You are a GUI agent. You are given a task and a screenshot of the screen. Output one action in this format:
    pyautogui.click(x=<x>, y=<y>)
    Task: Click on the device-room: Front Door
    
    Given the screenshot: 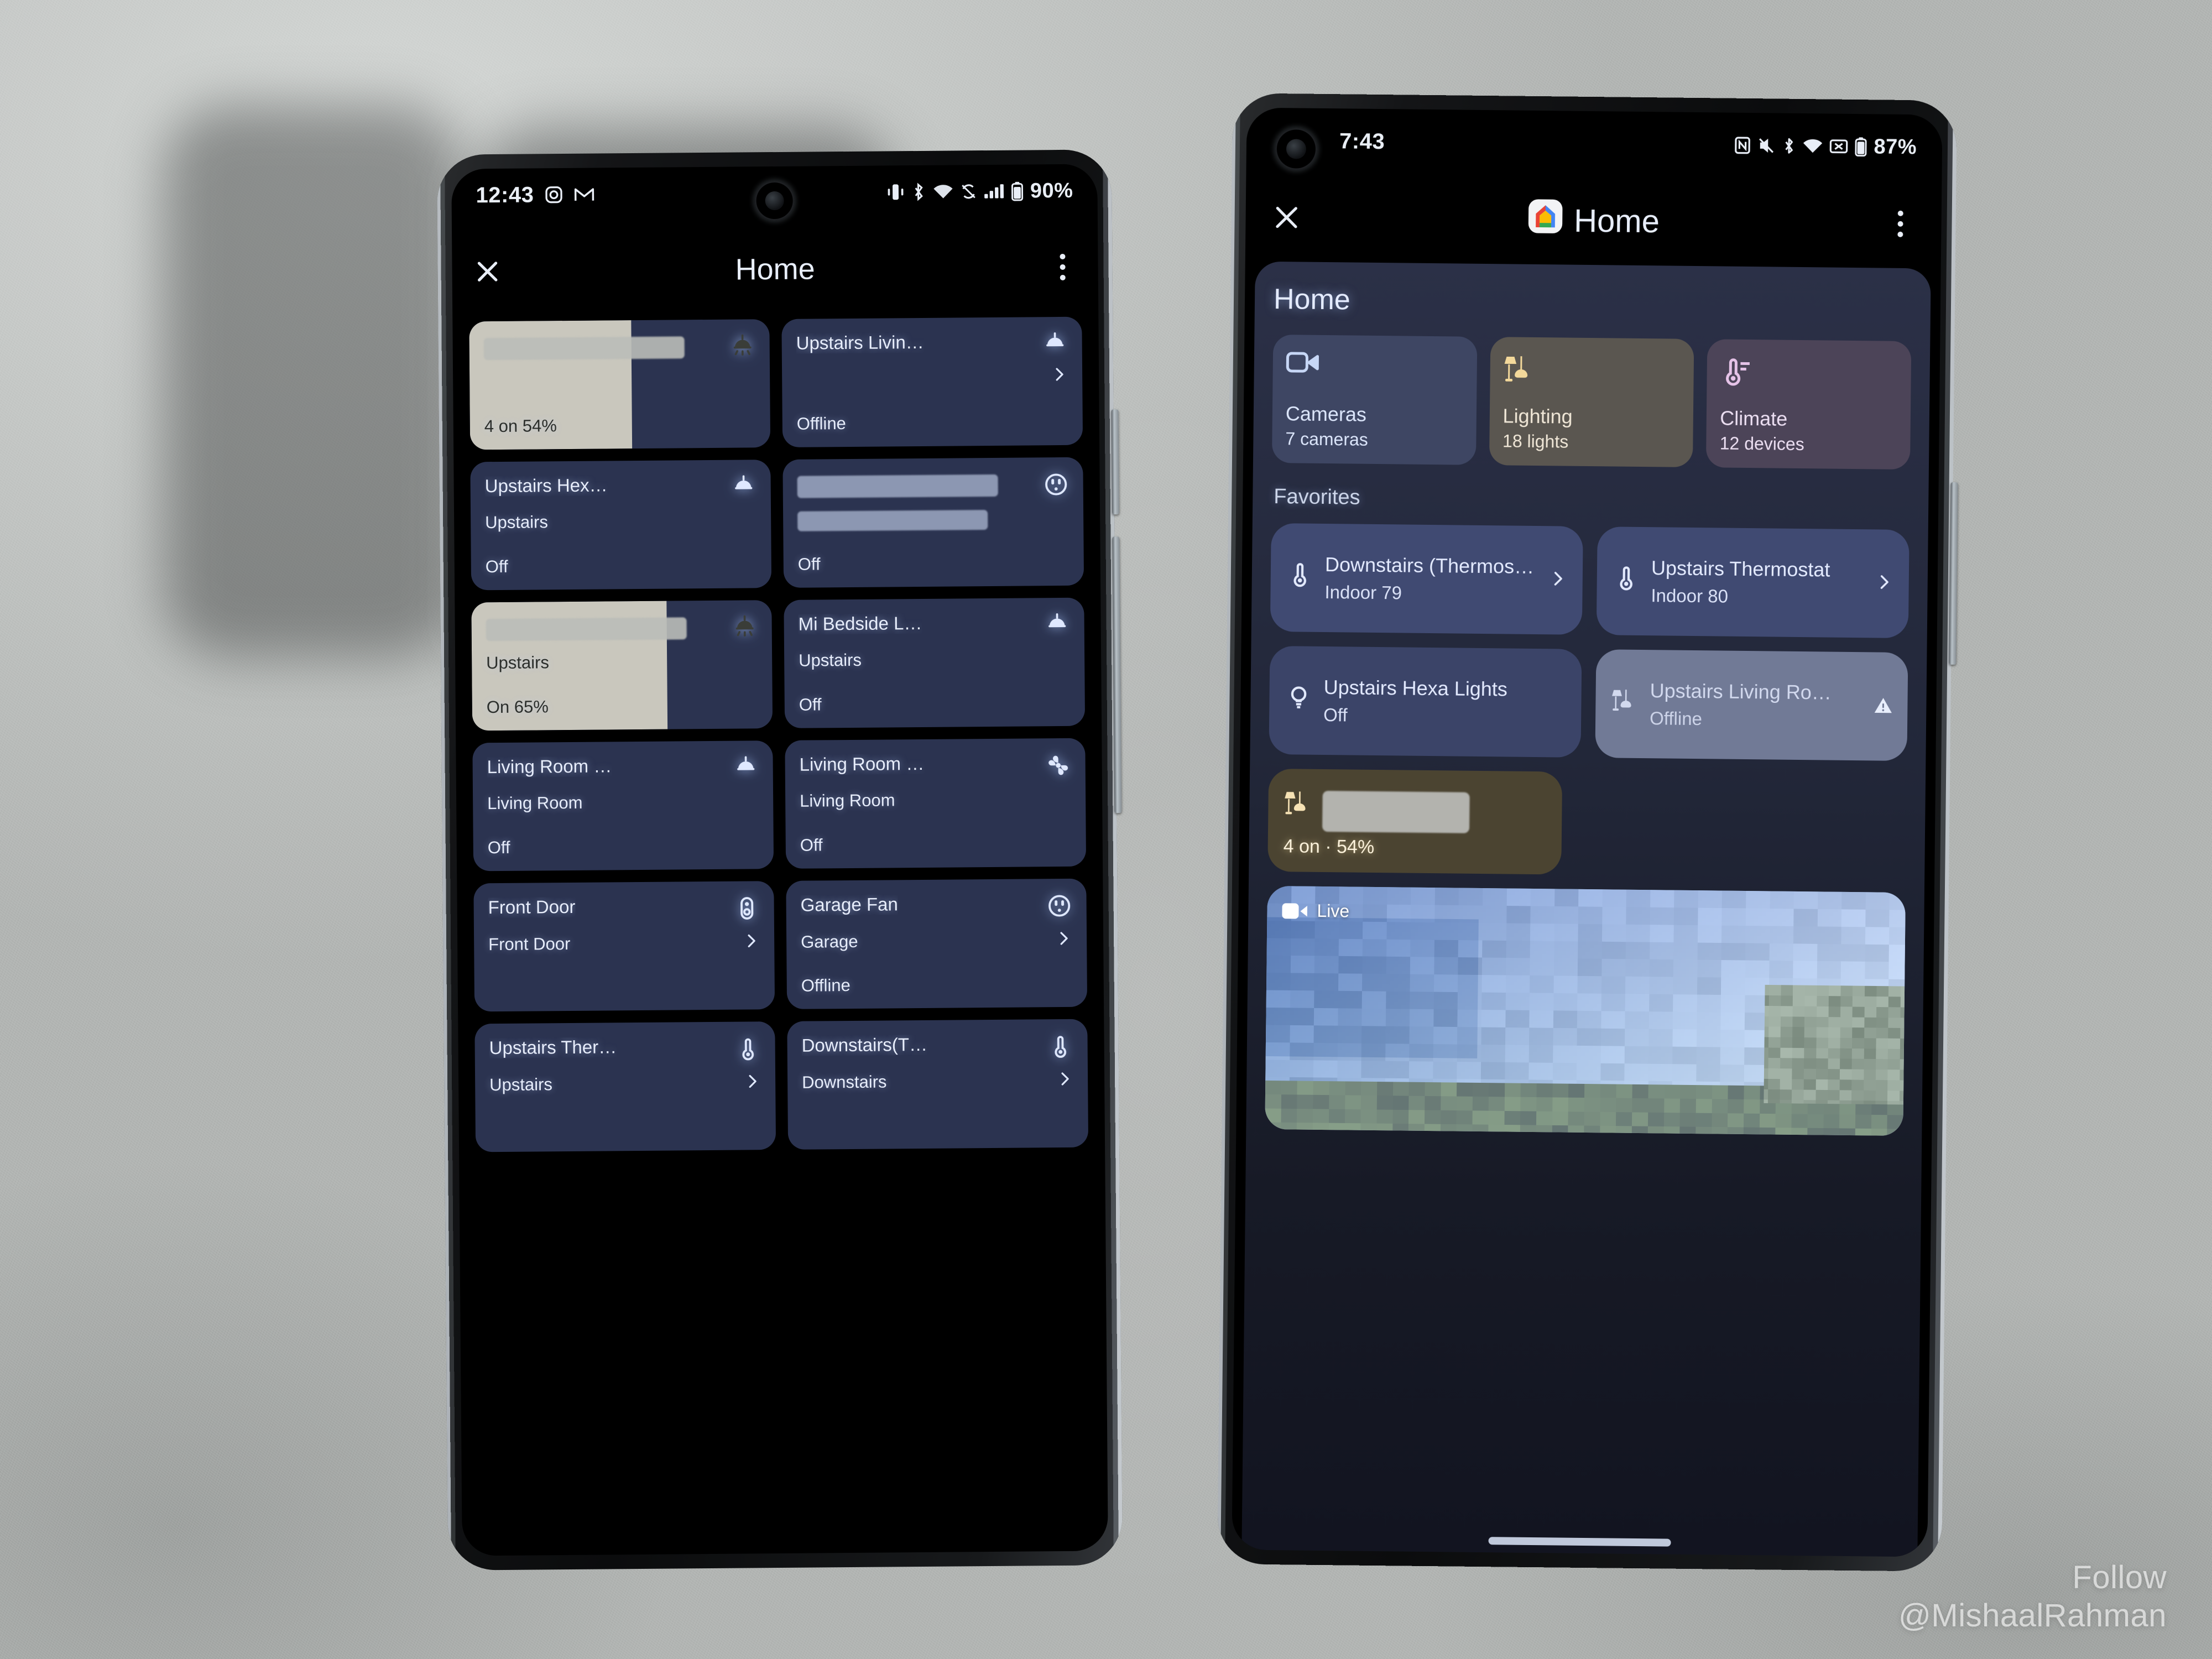 What is the action you would take?
    pyautogui.click(x=529, y=944)
    